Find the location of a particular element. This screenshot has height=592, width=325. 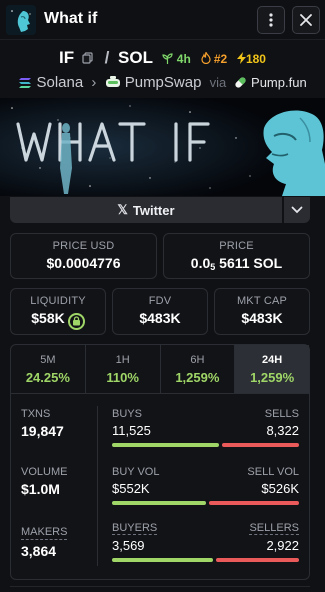

liquidity-card: LIQUIDITY $58K is located at coordinates (58, 311).